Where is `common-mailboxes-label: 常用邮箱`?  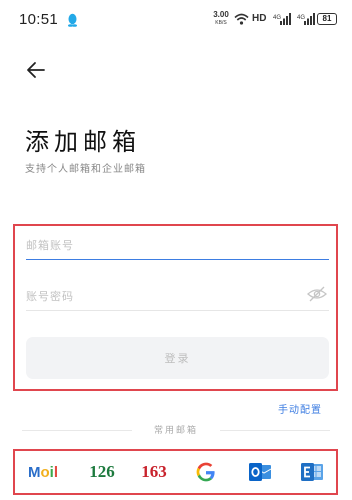 common-mailboxes-label: 常用邮箱 is located at coordinates (175, 431).